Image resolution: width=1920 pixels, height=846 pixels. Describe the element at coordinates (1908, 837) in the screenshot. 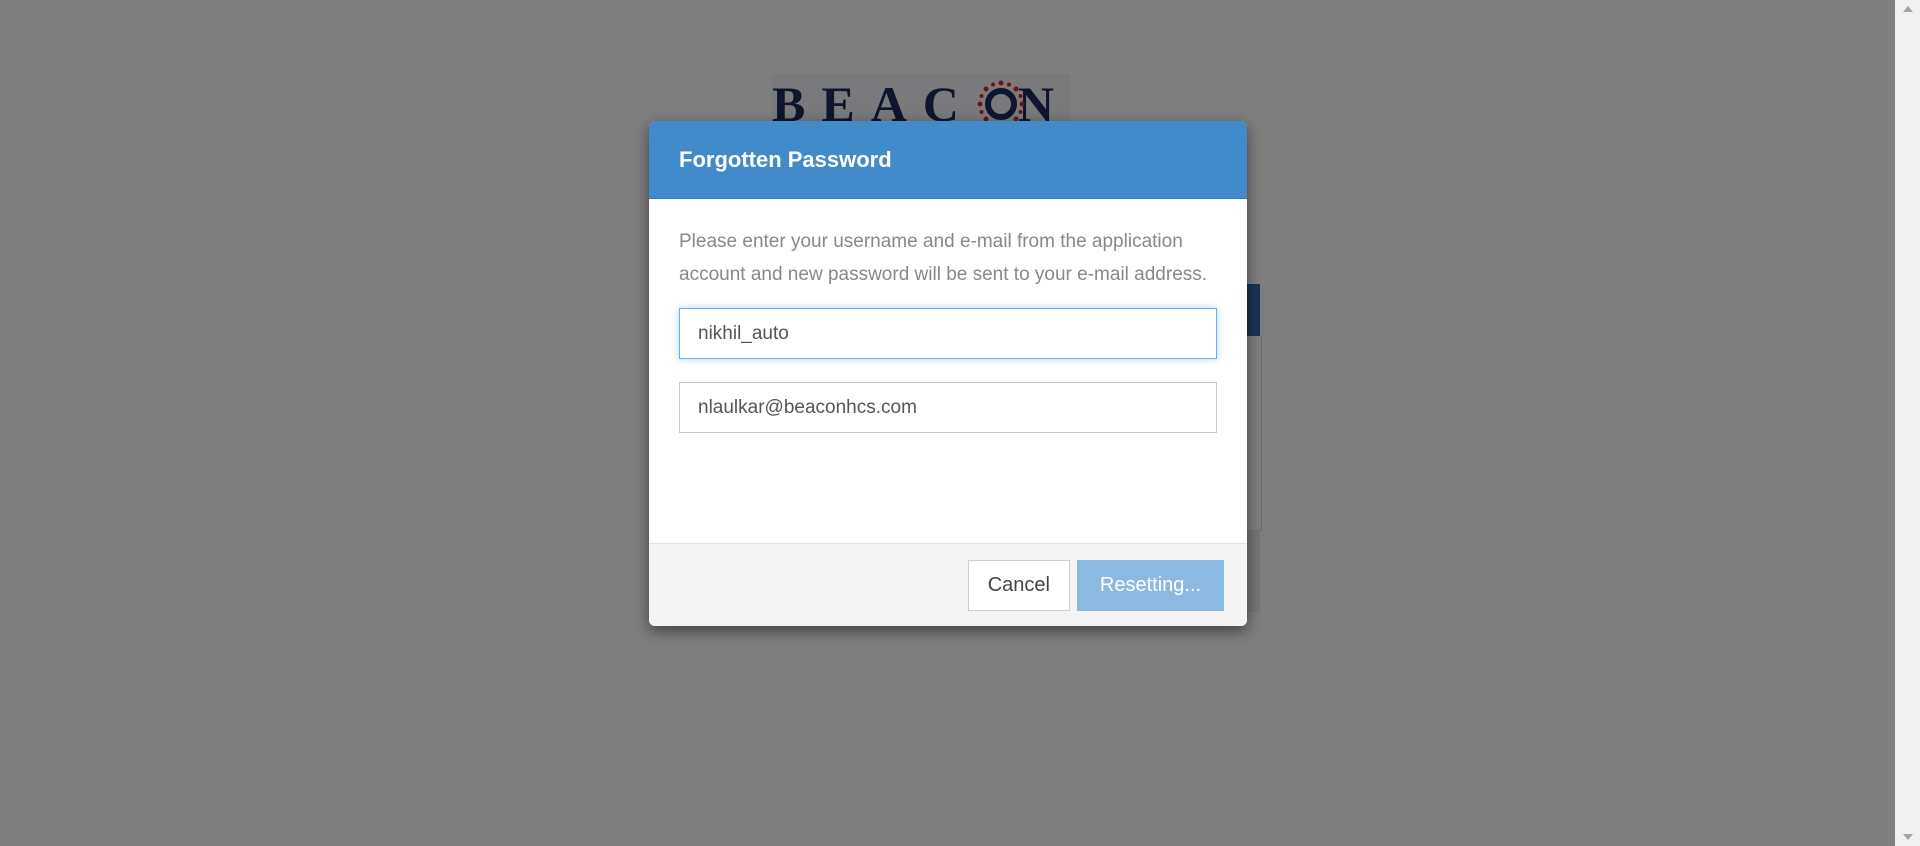

I see `scroll-down-icon` at that location.